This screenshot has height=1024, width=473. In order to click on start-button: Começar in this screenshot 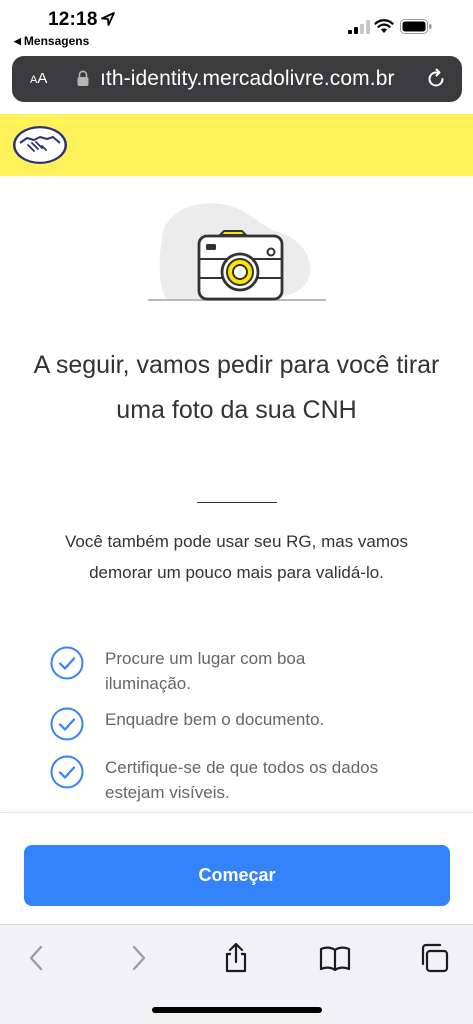, I will do `click(237, 875)`.